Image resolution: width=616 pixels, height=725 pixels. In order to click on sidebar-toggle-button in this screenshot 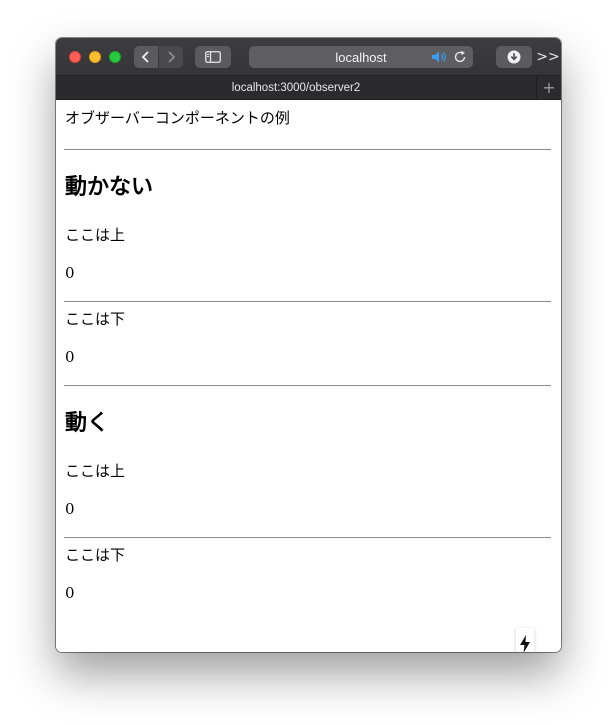, I will do `click(213, 57)`.